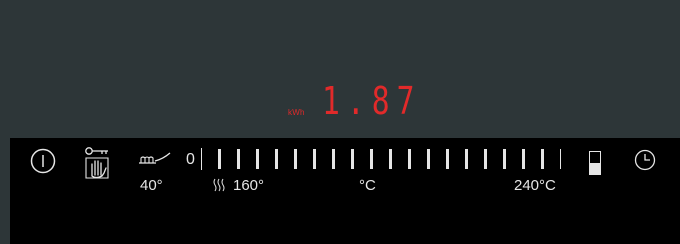 Image resolution: width=680 pixels, height=244 pixels. Describe the element at coordinates (645, 160) in the screenshot. I see `clock-icon` at that location.